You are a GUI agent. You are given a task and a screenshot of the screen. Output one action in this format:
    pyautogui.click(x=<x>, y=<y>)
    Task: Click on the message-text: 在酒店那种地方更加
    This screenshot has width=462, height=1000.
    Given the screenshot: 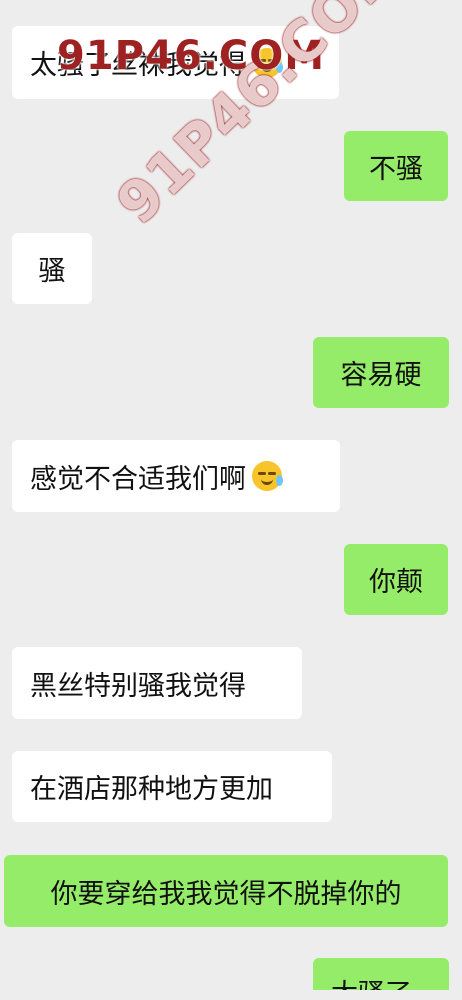 What is the action you would take?
    pyautogui.click(x=151, y=789)
    